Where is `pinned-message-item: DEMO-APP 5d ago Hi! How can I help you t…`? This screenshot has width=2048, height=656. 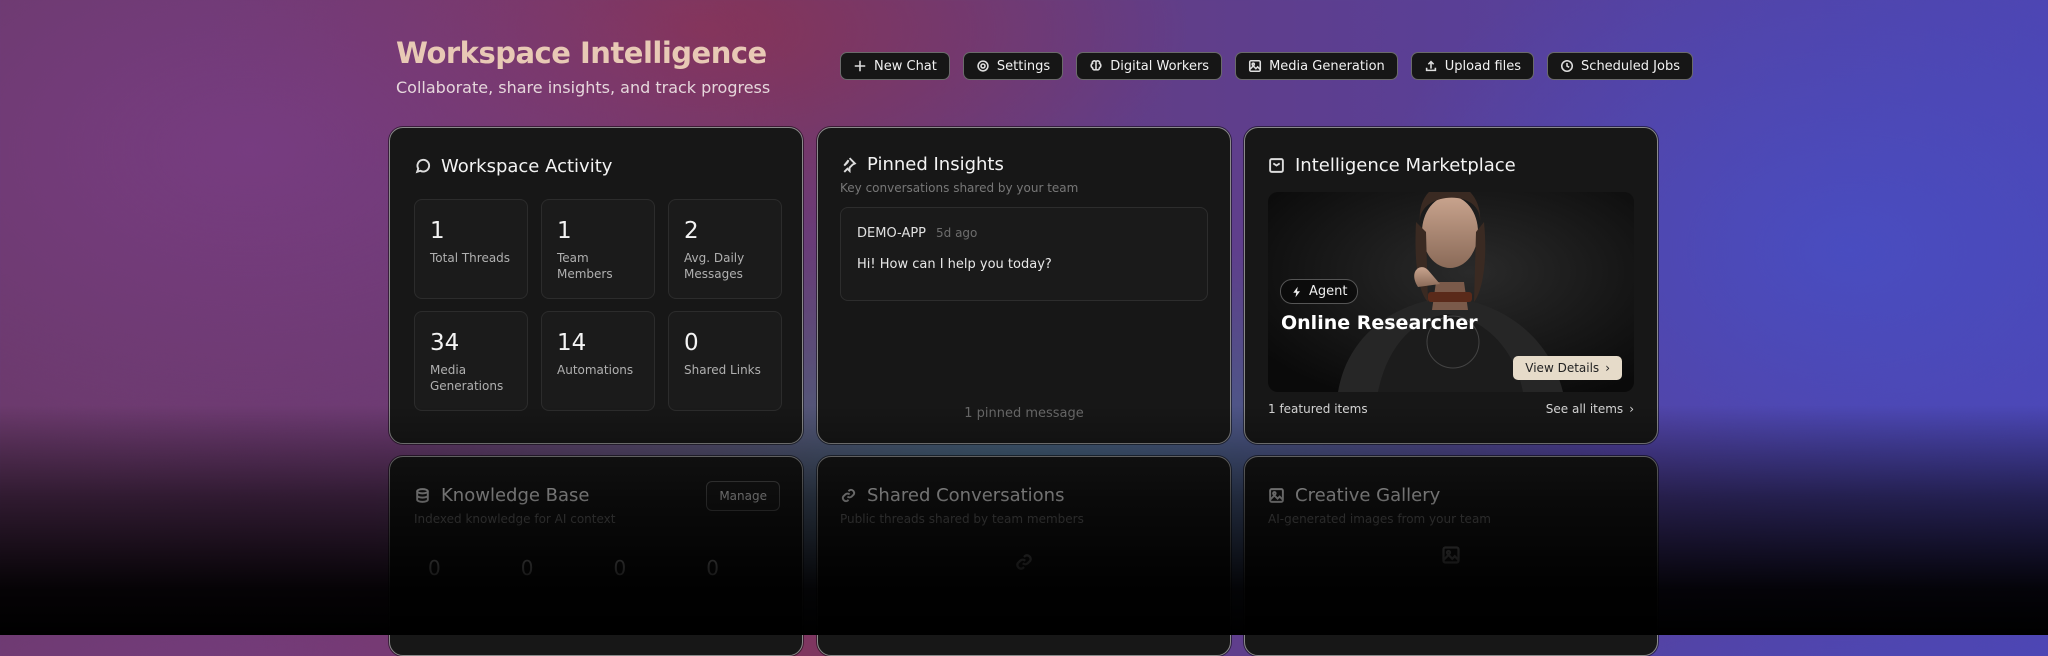
pinned-message-item: DEMO-APP 5d ago Hi! How can I help you t… is located at coordinates (1024, 254).